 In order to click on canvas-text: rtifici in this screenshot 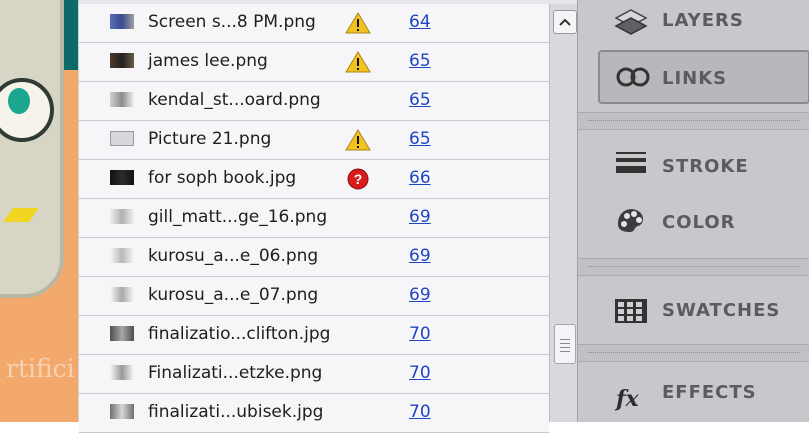, I will do `click(40, 368)`.